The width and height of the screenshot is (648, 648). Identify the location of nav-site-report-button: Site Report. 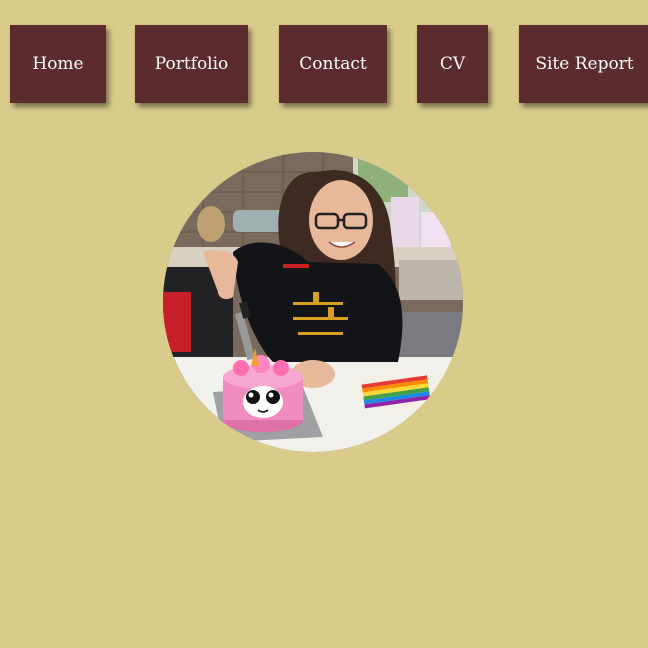
(583, 64).